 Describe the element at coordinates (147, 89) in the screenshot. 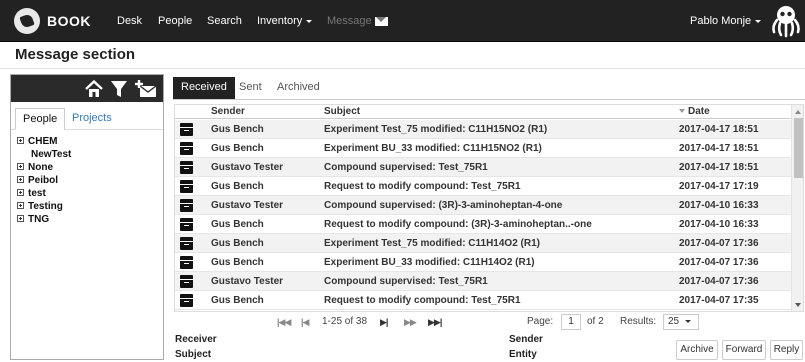

I see `new-message-icon` at that location.